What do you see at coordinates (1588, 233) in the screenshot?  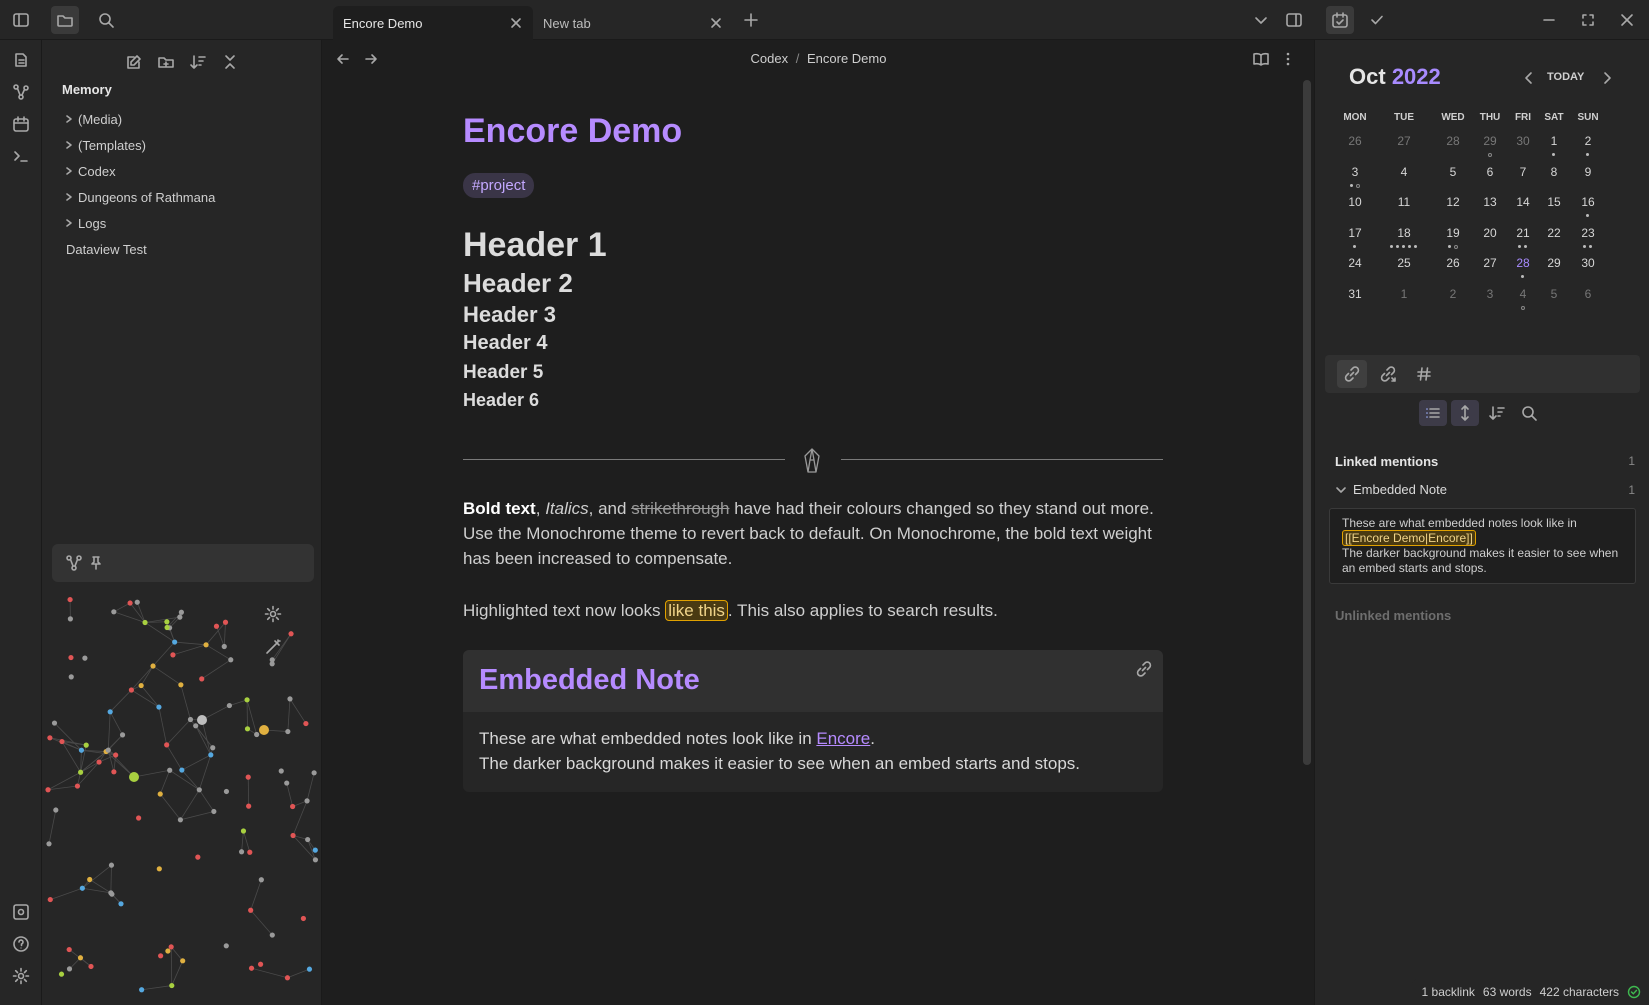 I see `calendar-day: 23` at bounding box center [1588, 233].